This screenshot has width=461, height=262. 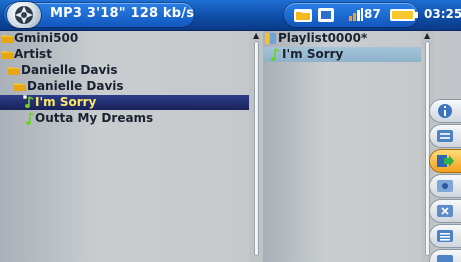 I want to click on volume-icon, so click(x=356, y=14).